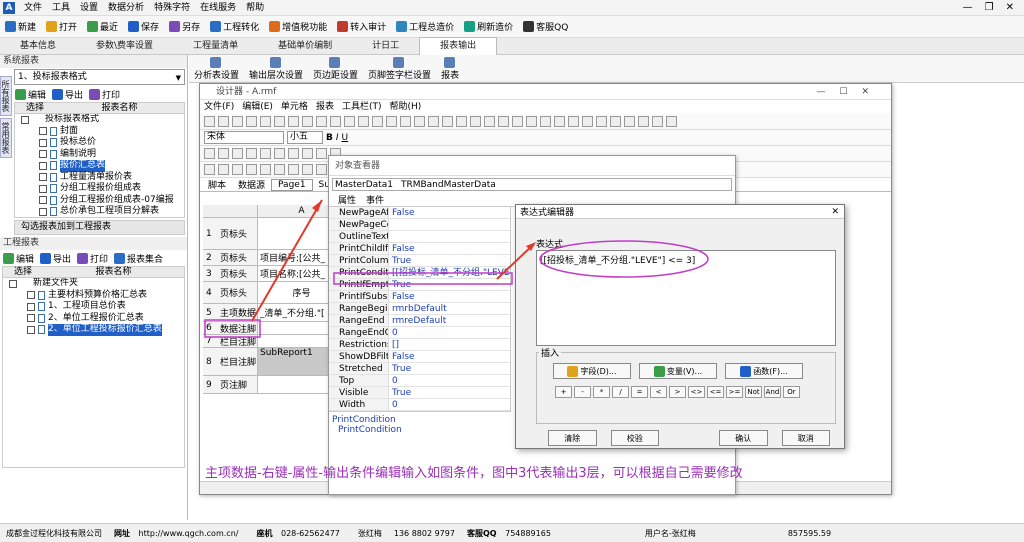 Image resolution: width=1024 pixels, height=542 pixels. Describe the element at coordinates (232, 328) in the screenshot. I see `highlight-master-data` at that location.